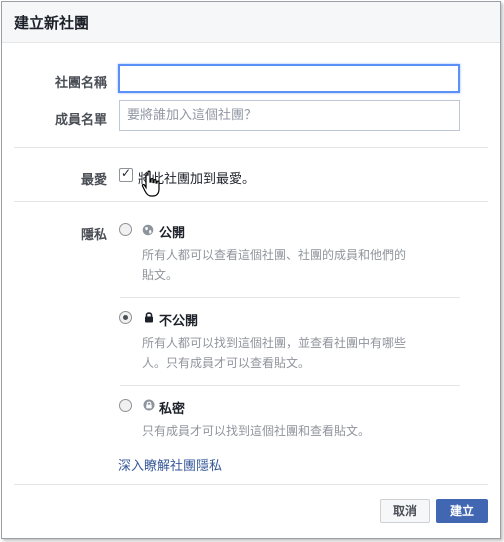 The width and height of the screenshot is (504, 542). Describe the element at coordinates (172, 409) in the screenshot. I see `privacy-secret-title: 私密` at that location.